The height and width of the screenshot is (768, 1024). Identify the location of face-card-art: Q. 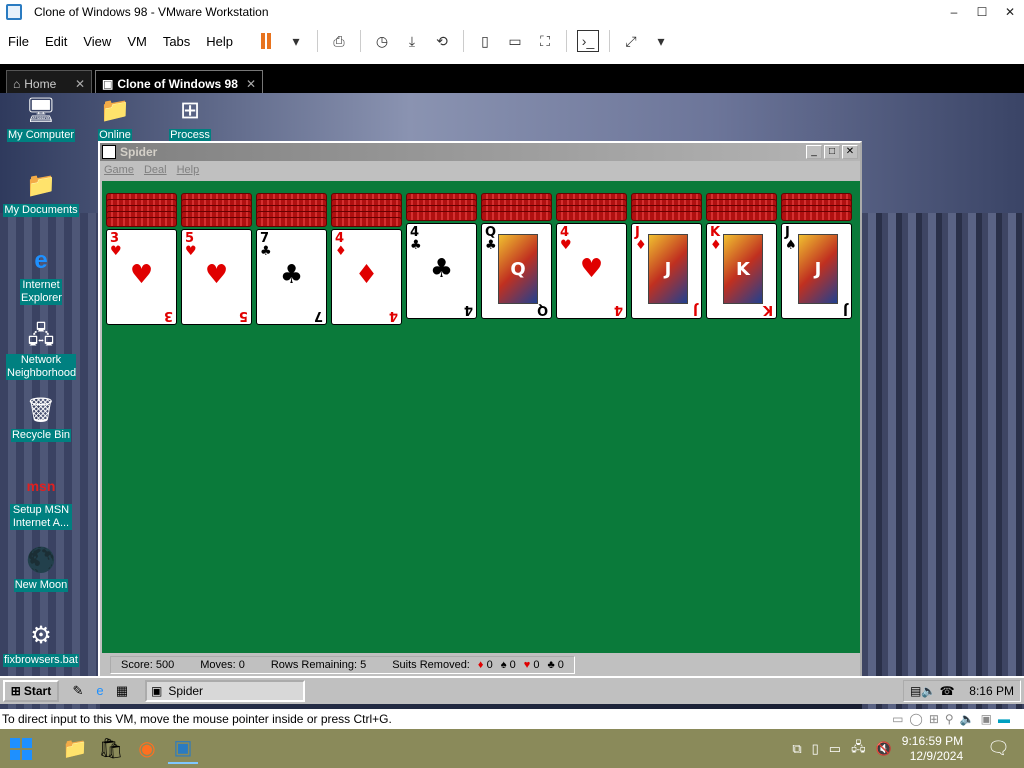
(518, 269).